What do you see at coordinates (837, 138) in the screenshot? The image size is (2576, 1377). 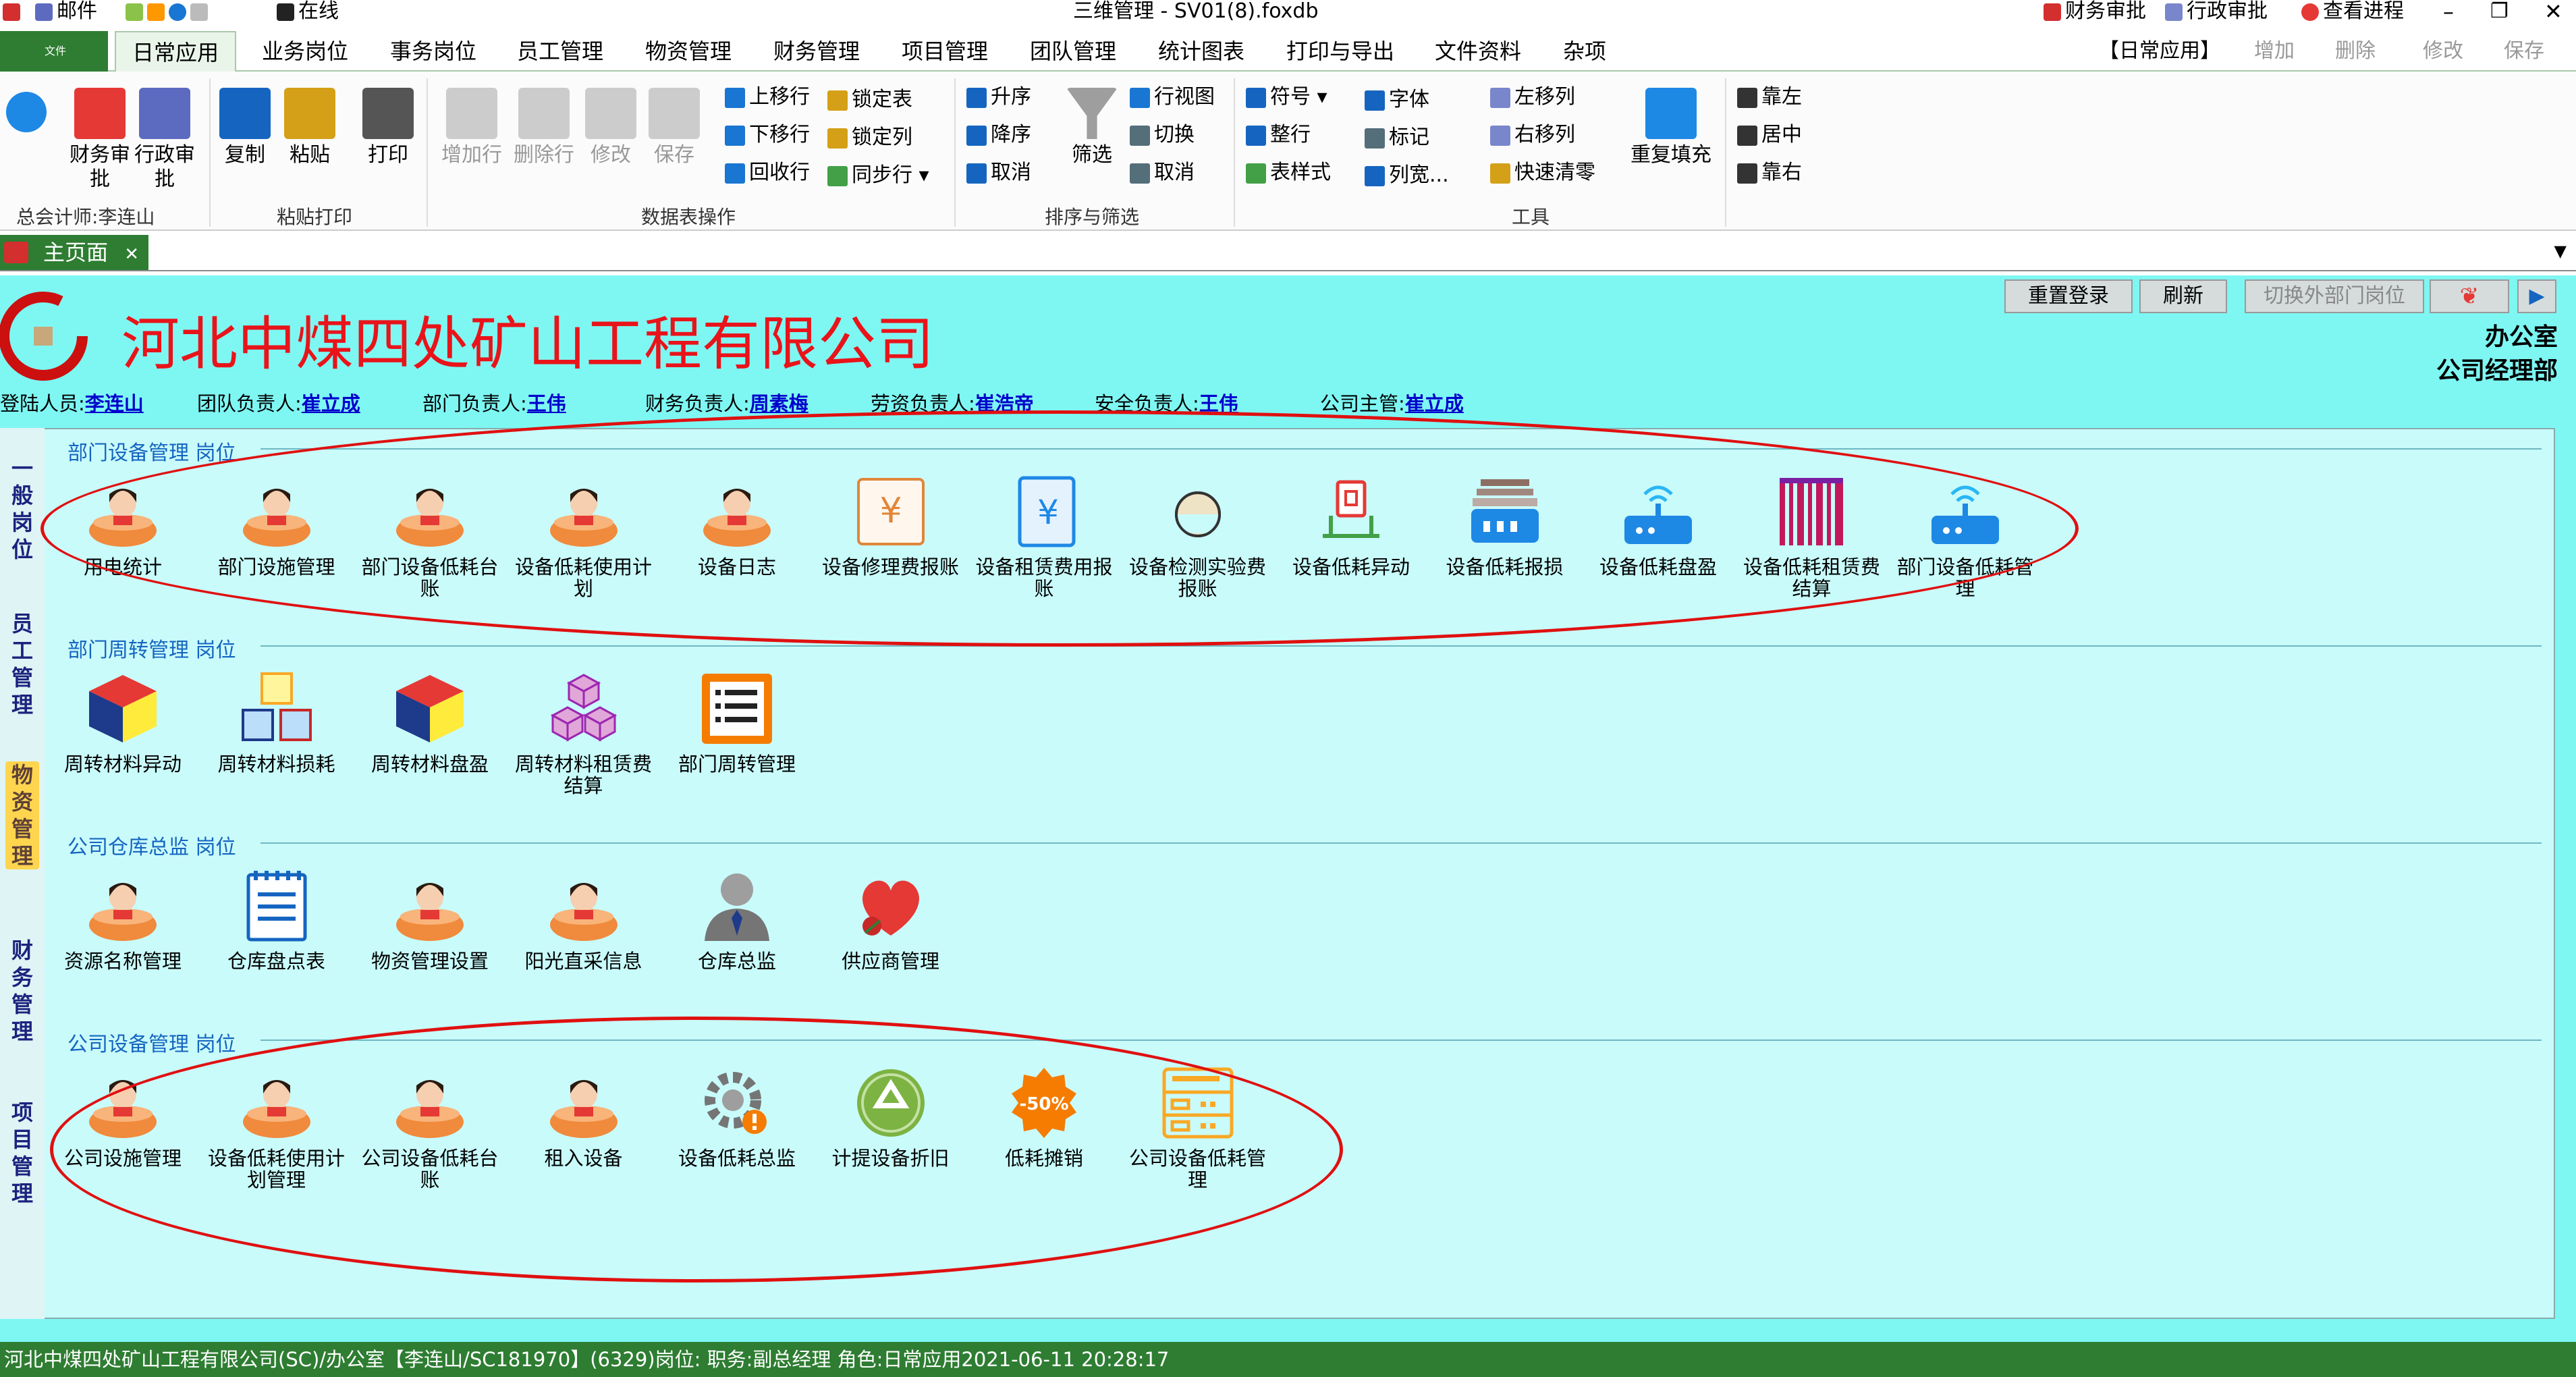 I see `lock-icon` at bounding box center [837, 138].